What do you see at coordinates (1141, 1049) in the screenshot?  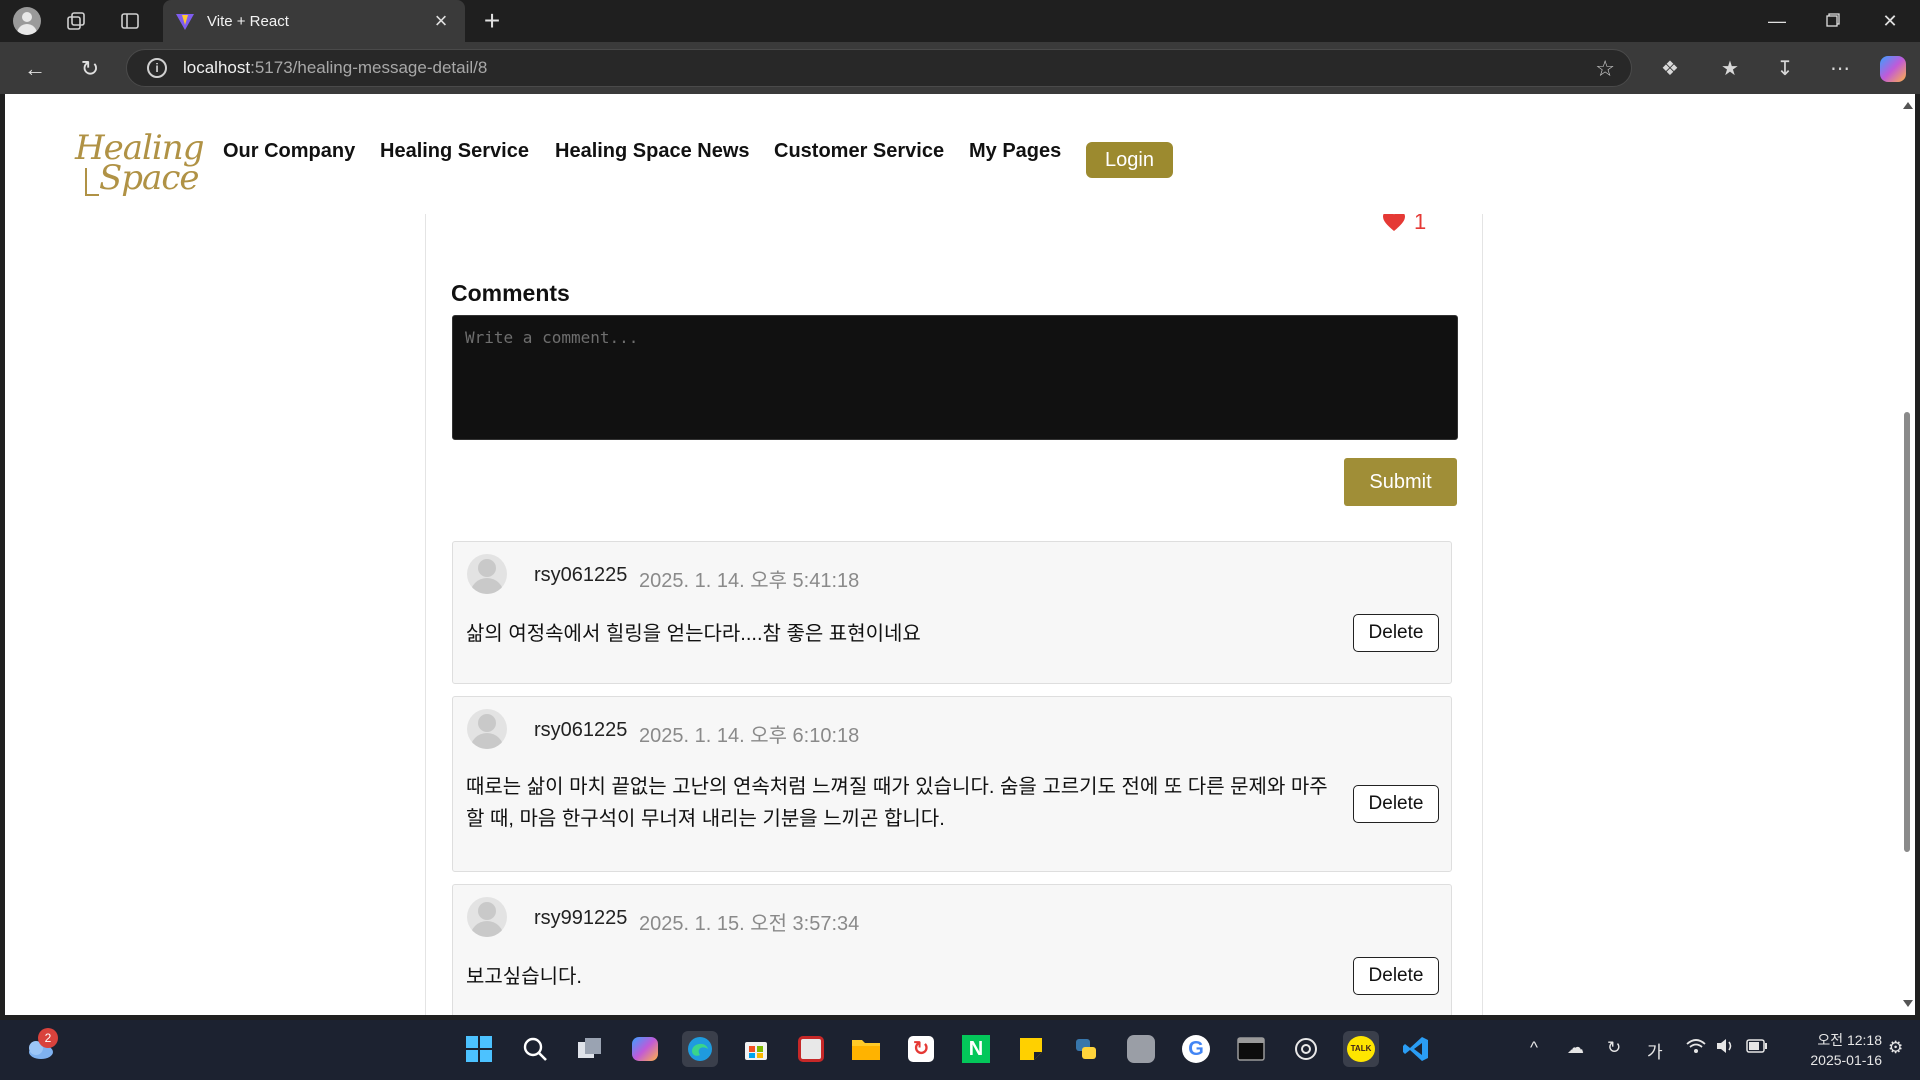 I see `app-icon-gray` at bounding box center [1141, 1049].